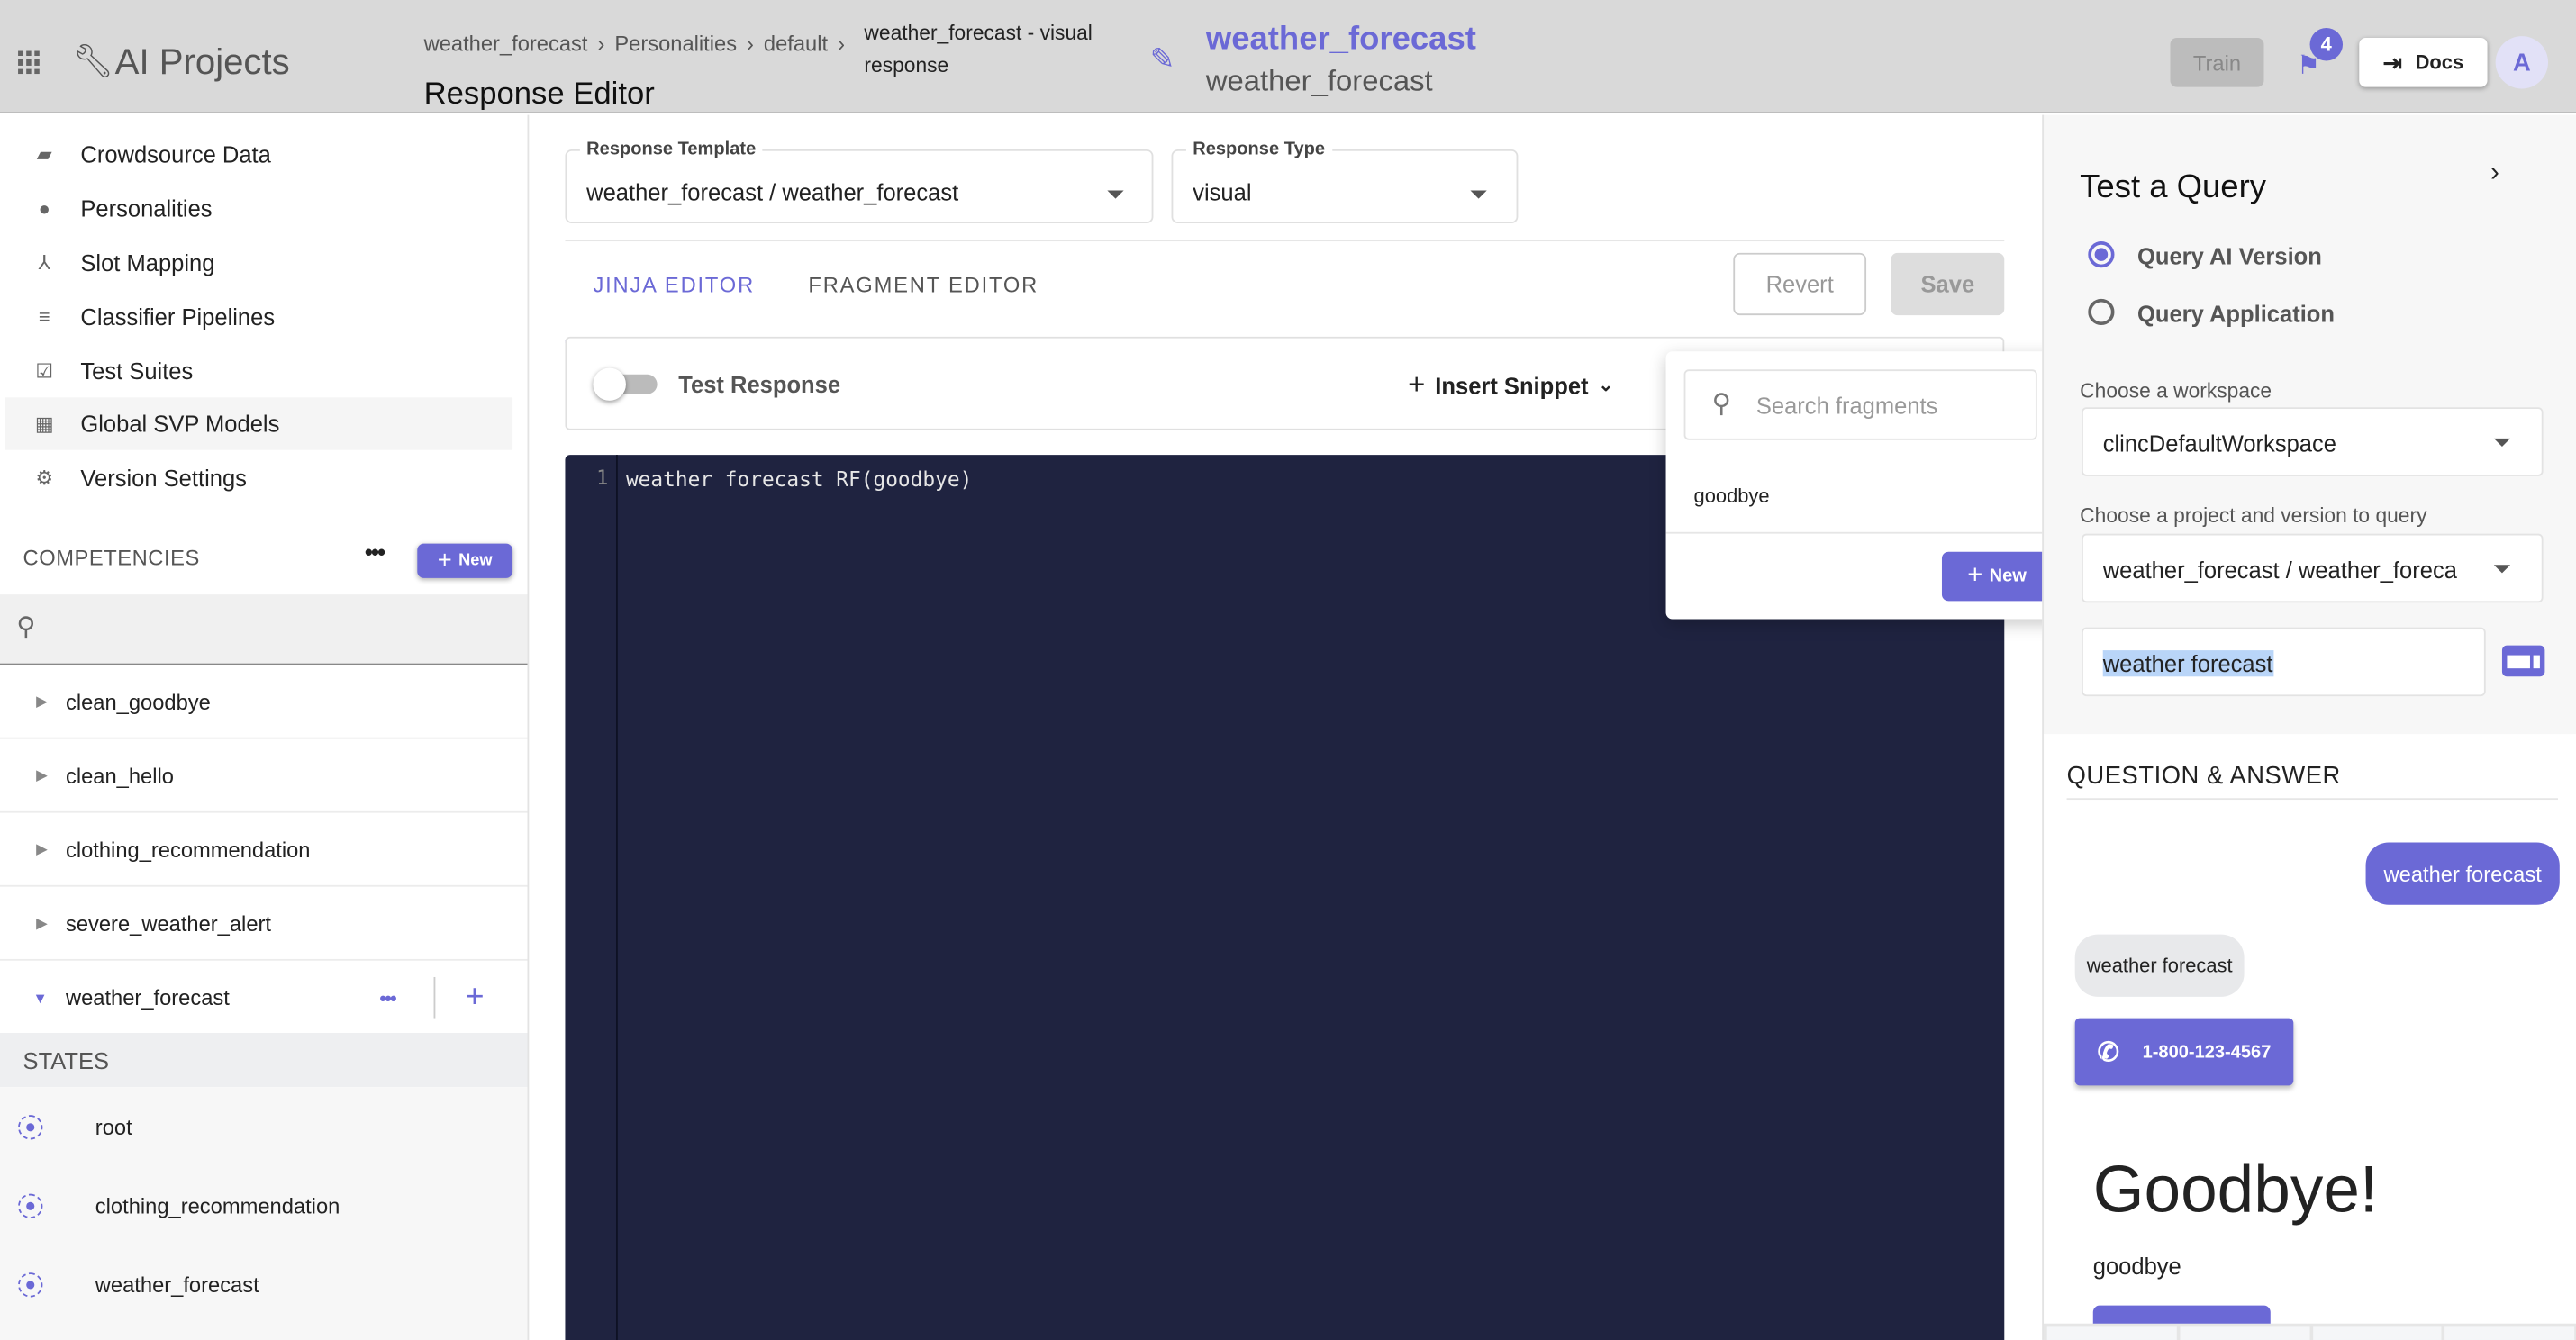 The width and height of the screenshot is (2576, 1340). Describe the element at coordinates (264, 1205) in the screenshot. I see `state-row: clothing_recommendation` at that location.